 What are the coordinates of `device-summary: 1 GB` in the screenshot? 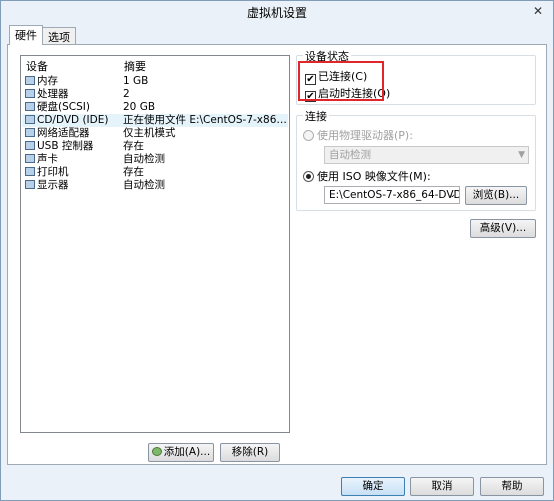 It's located at (136, 81).